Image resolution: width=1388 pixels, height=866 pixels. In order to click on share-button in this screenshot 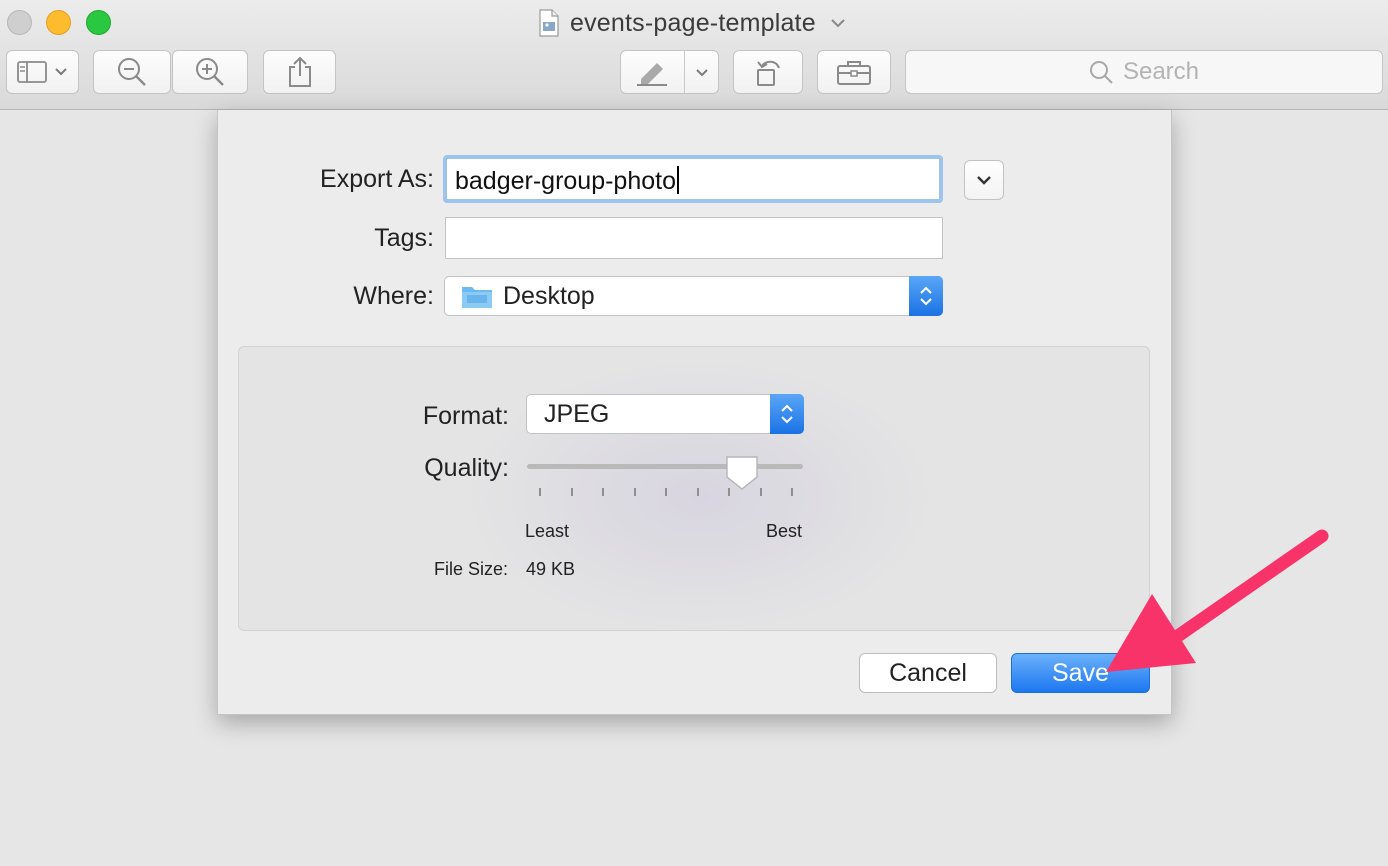, I will do `click(299, 72)`.